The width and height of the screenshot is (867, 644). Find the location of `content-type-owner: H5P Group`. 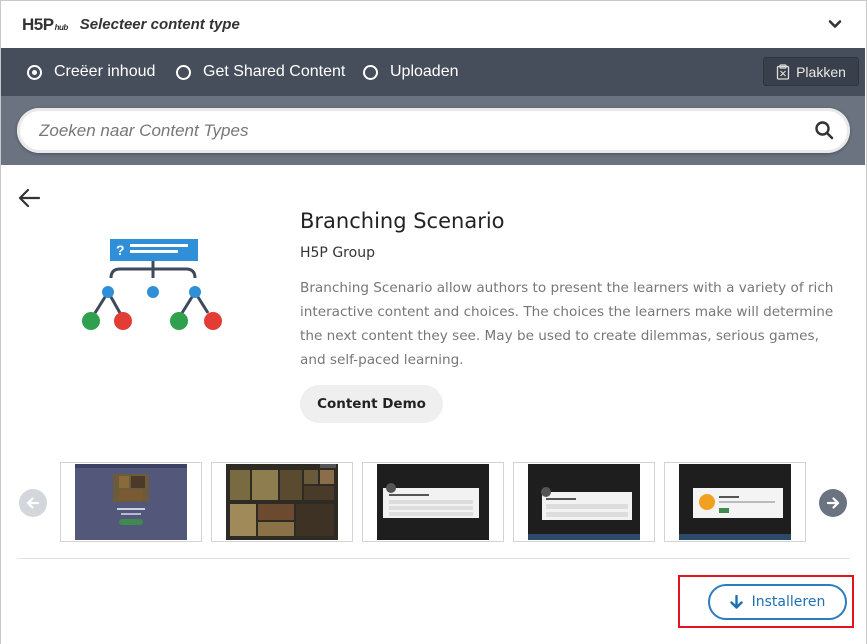

content-type-owner: H5P Group is located at coordinates (337, 253).